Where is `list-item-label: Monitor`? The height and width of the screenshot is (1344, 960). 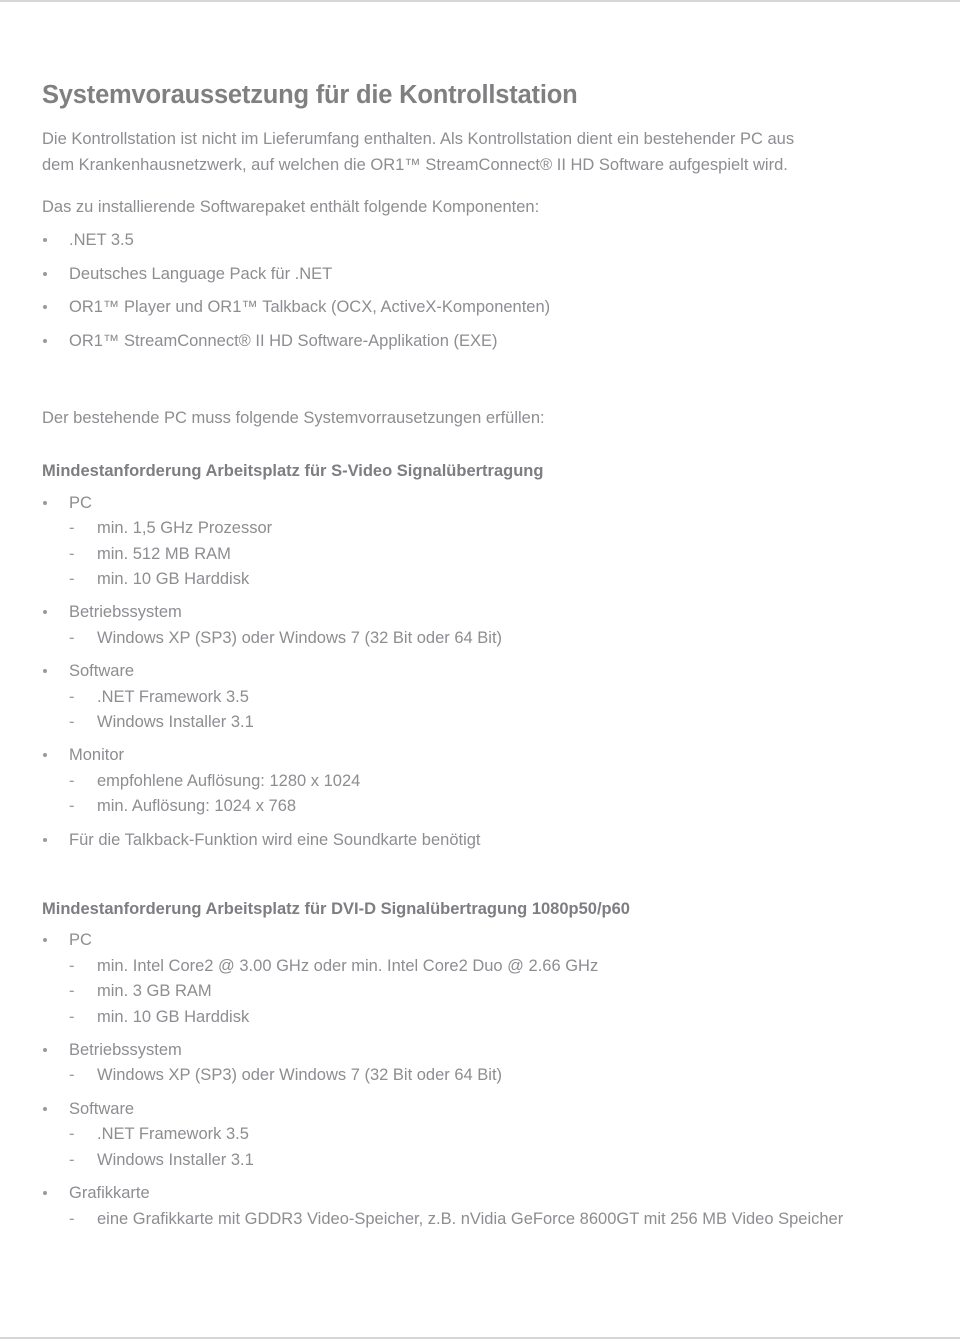 list-item-label: Monitor is located at coordinates (97, 755).